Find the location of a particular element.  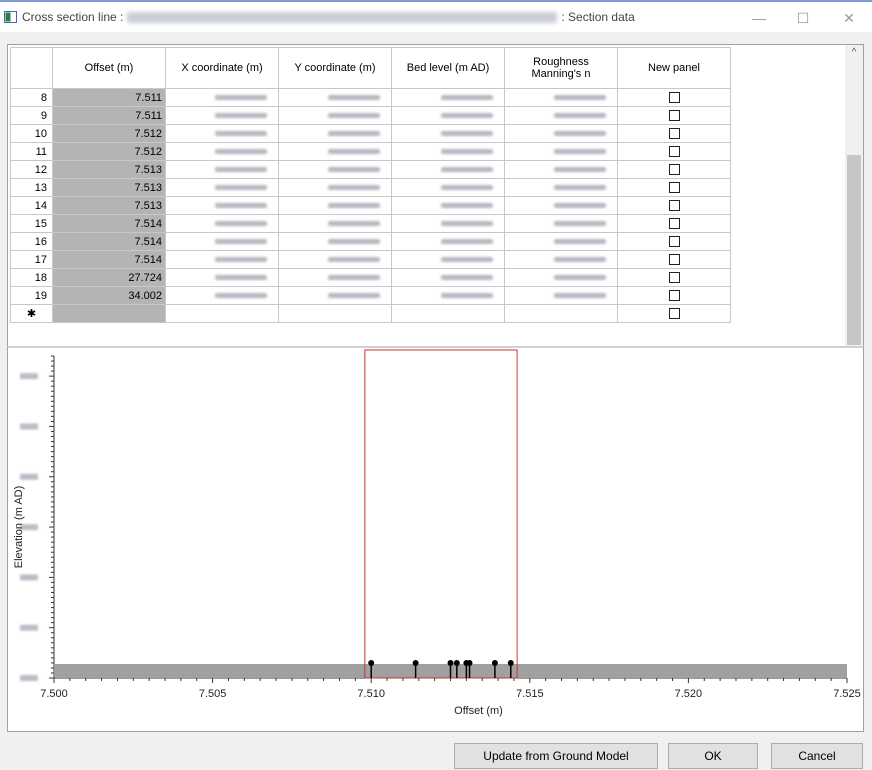

new-row: ✱ is located at coordinates (370, 313).